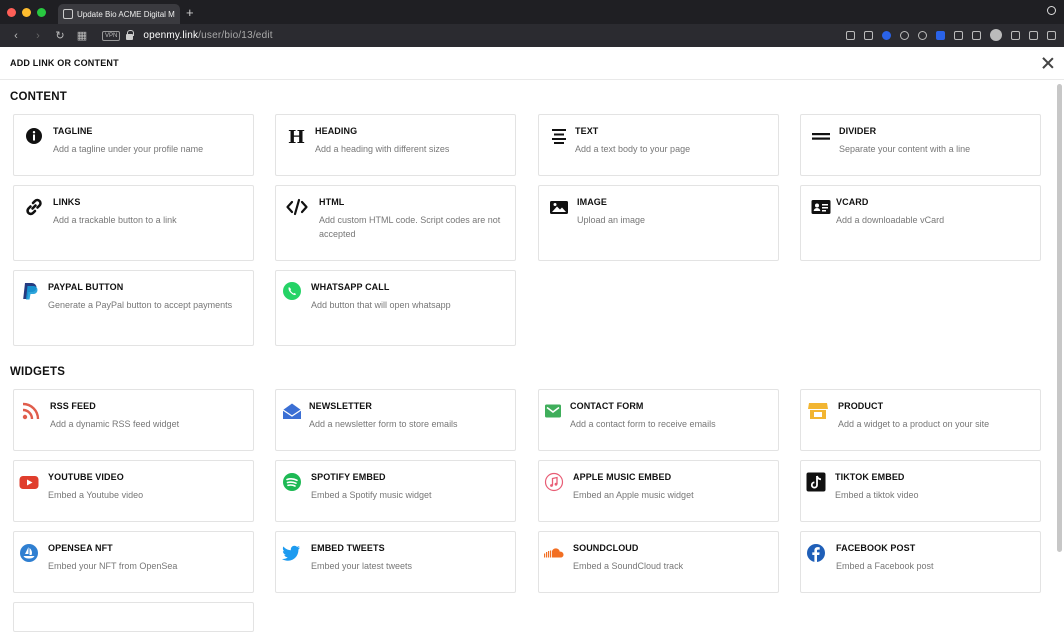 The image size is (1064, 632). I want to click on card-description: Embed a Youtube video, so click(96, 495).